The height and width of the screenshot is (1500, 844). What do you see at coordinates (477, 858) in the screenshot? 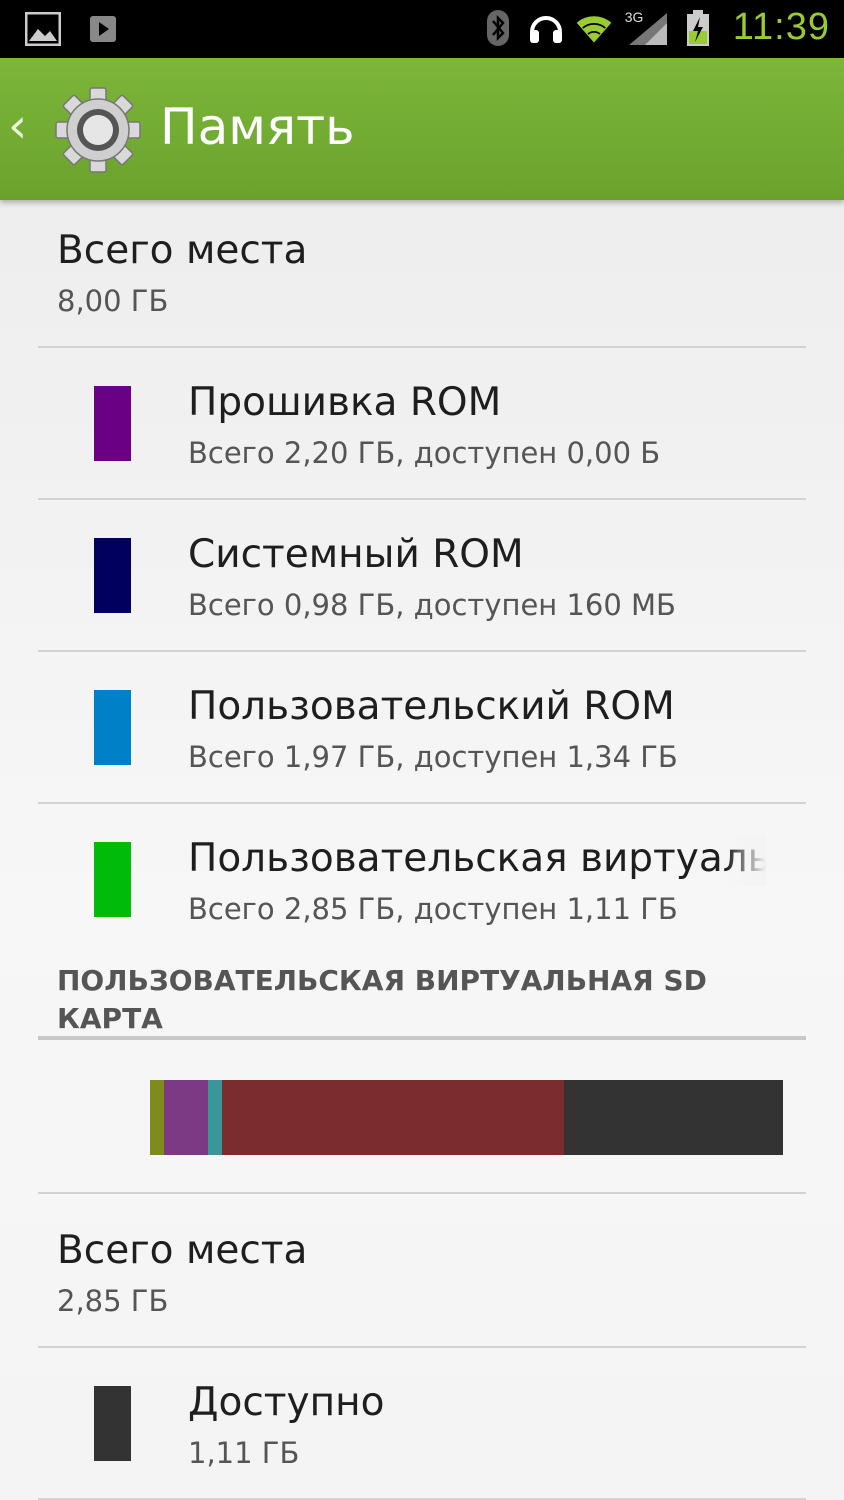
I see `item-label-text: Пользовательская виртуальн` at bounding box center [477, 858].